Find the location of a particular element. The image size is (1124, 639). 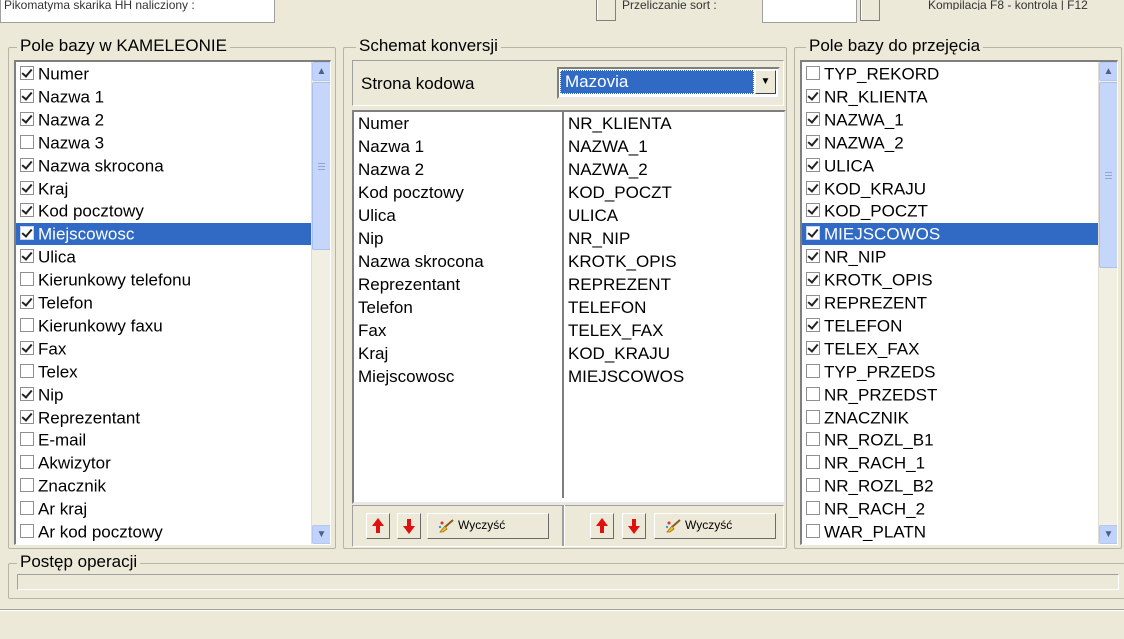

mapping-field: NR_NIP is located at coordinates (676, 238).